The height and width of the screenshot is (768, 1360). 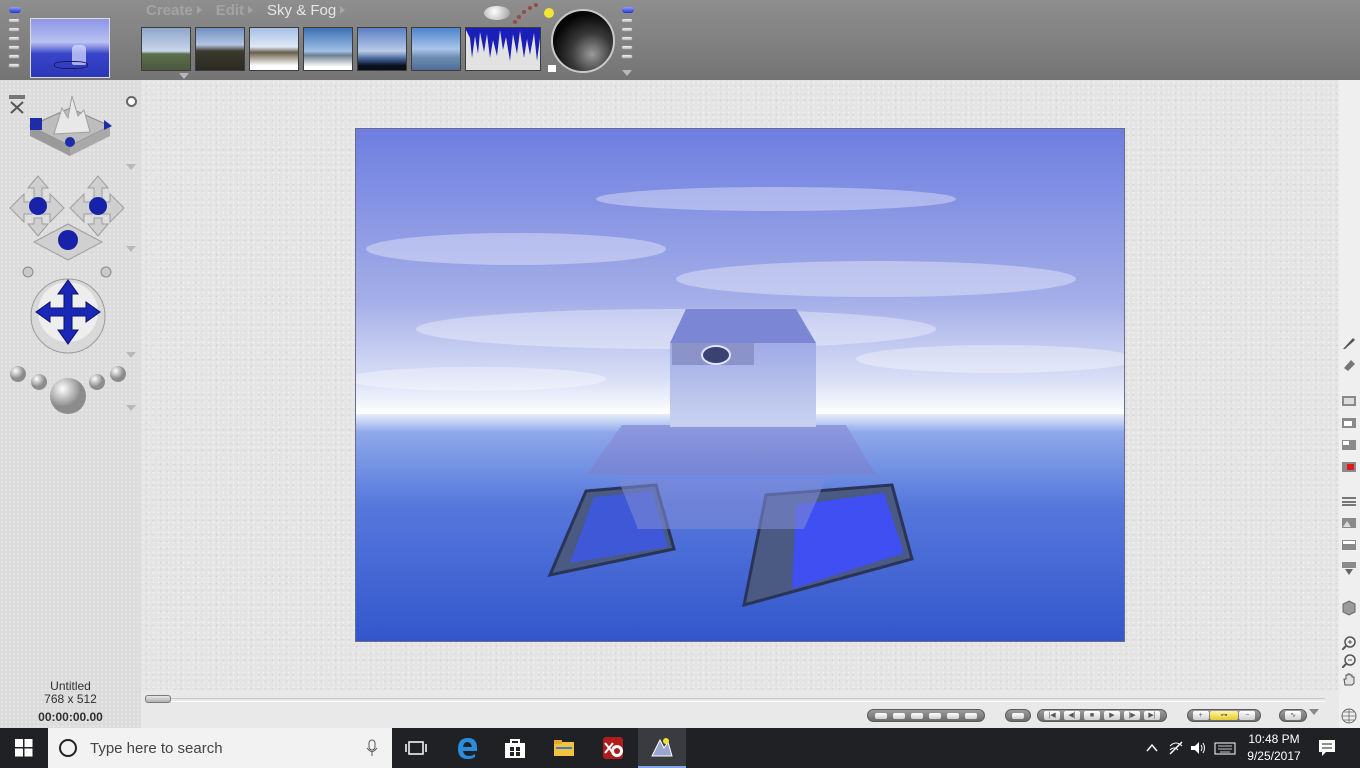 I want to click on step-back-button: ◀|, so click(x=1072, y=715).